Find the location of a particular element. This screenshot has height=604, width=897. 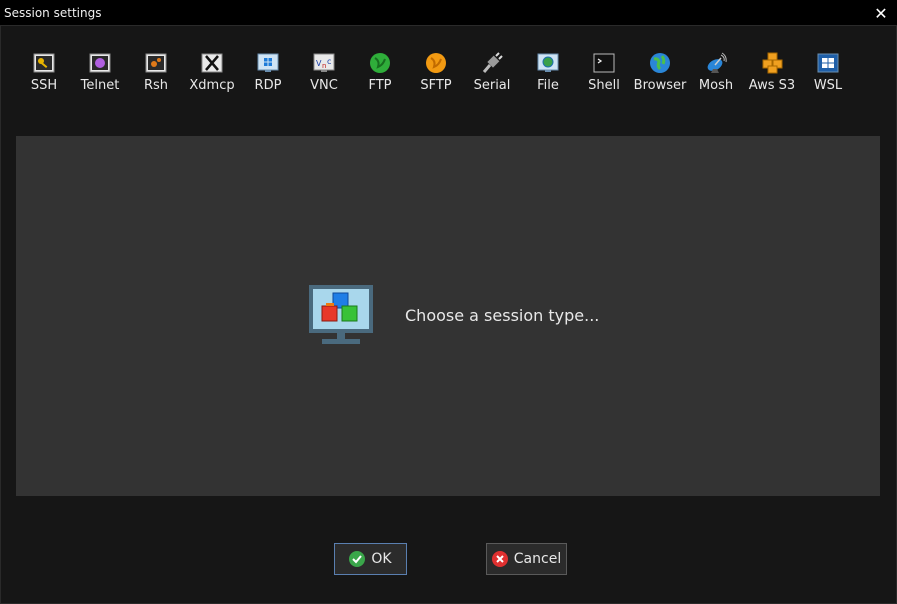

session-type-label: Xdmcp is located at coordinates (212, 85).